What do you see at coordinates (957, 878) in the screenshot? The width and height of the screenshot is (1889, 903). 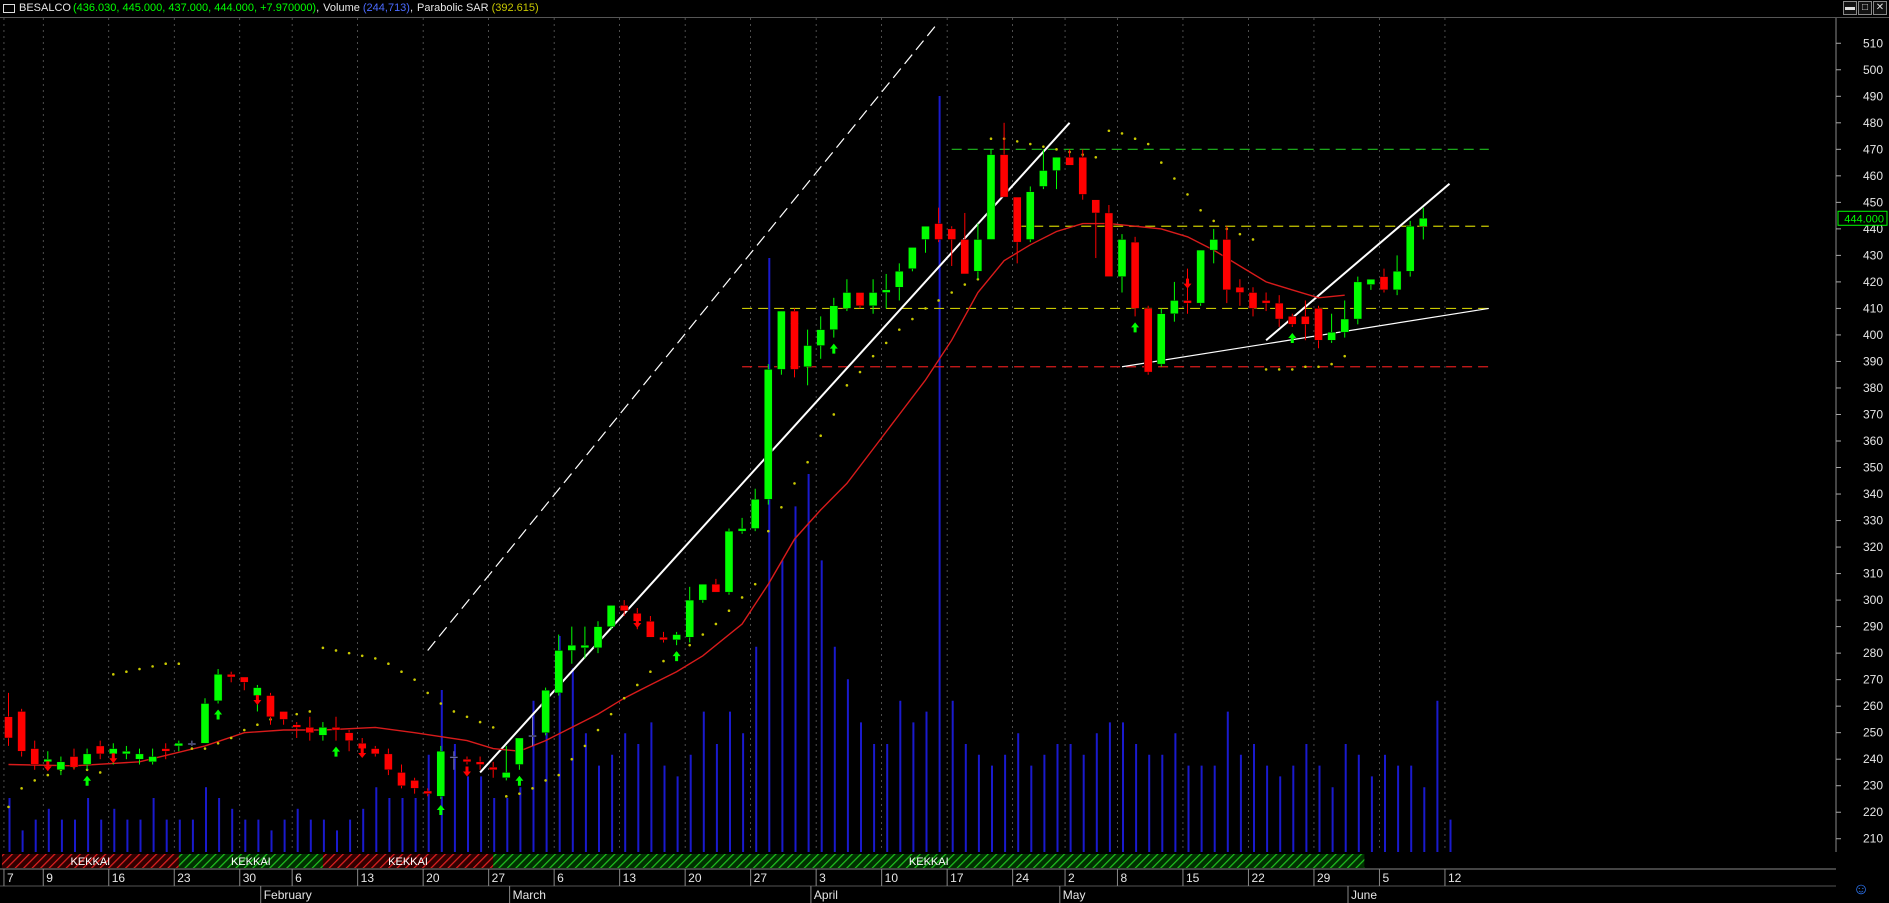 I see `x-tick-label: 17` at bounding box center [957, 878].